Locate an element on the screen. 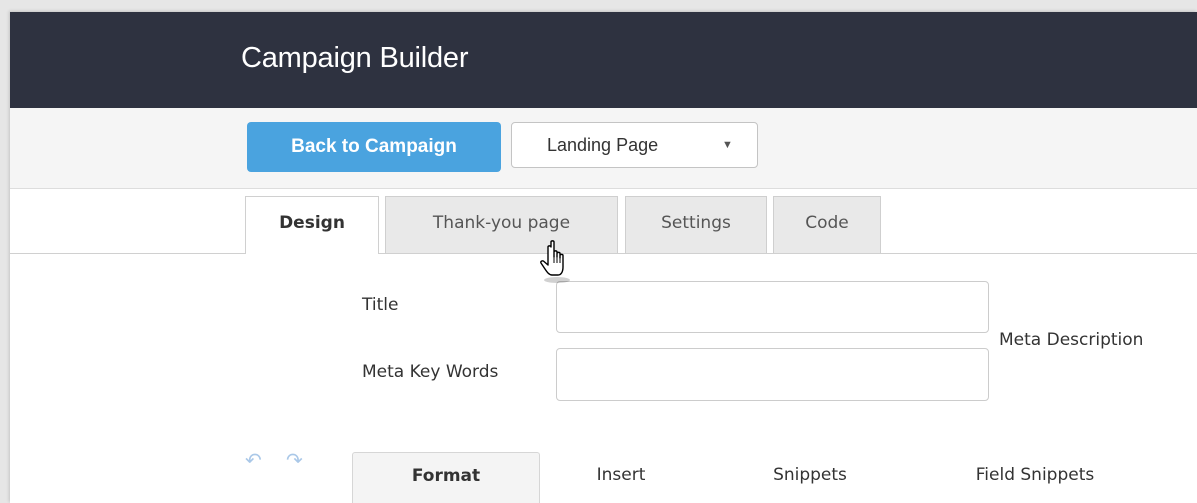 The image size is (1197, 503). title-input is located at coordinates (772, 307).